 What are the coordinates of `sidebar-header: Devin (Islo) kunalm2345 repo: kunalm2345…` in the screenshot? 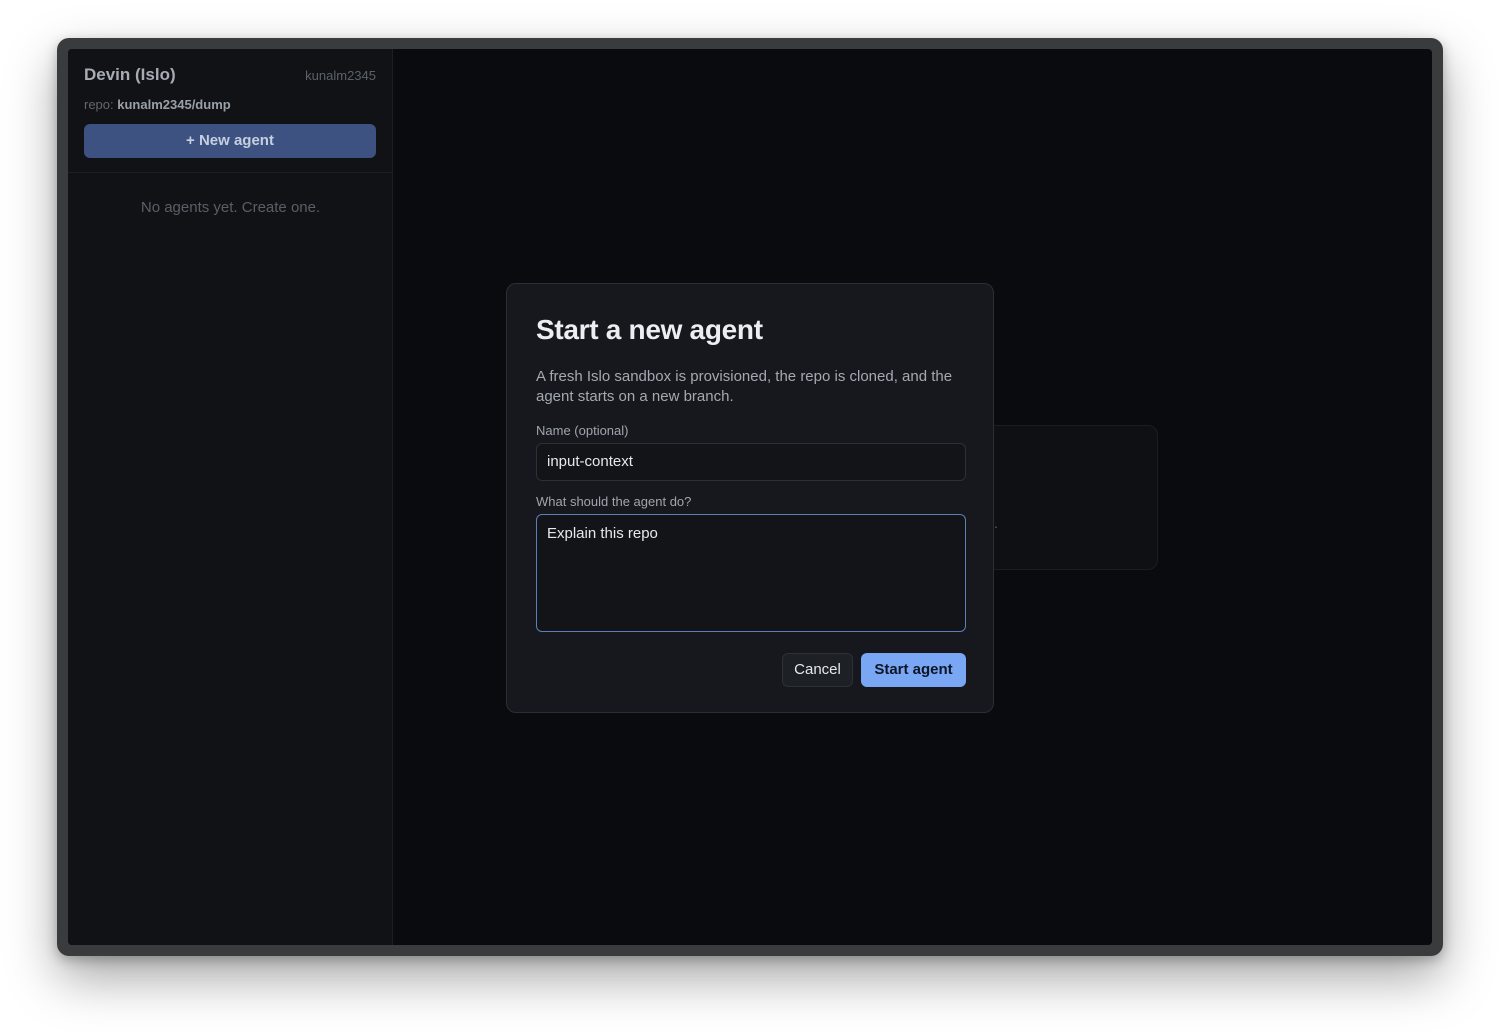 It's located at (230, 111).